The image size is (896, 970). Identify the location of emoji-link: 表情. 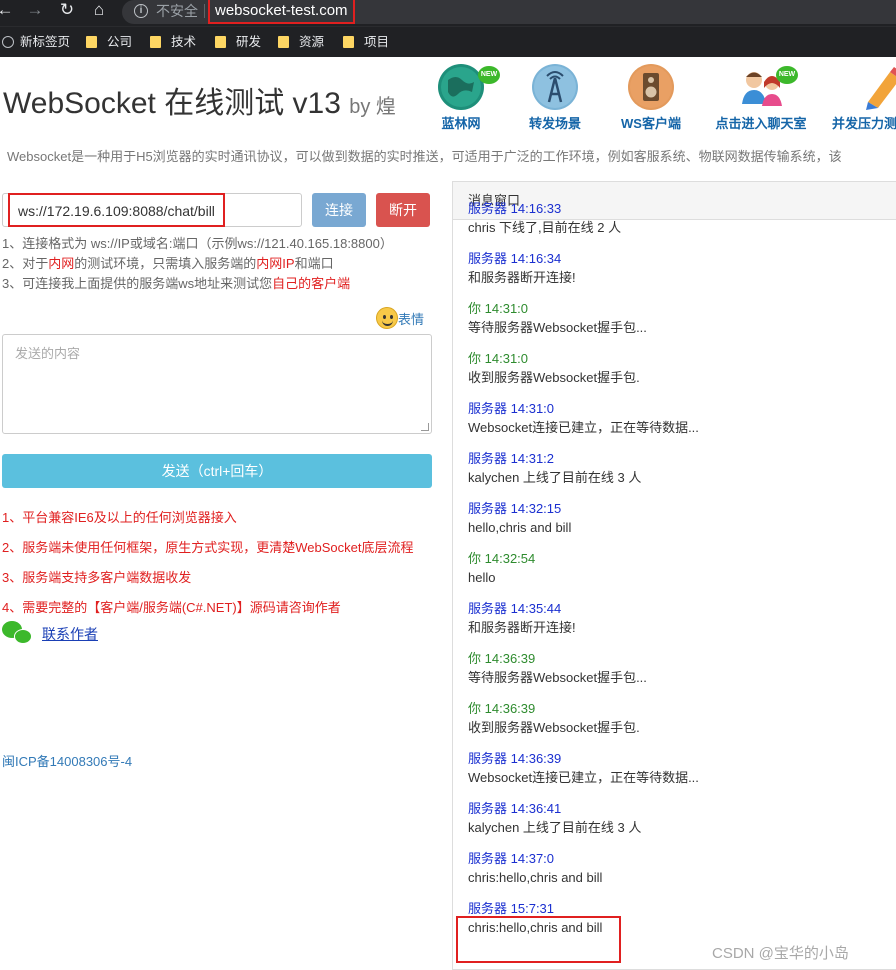
(411, 318).